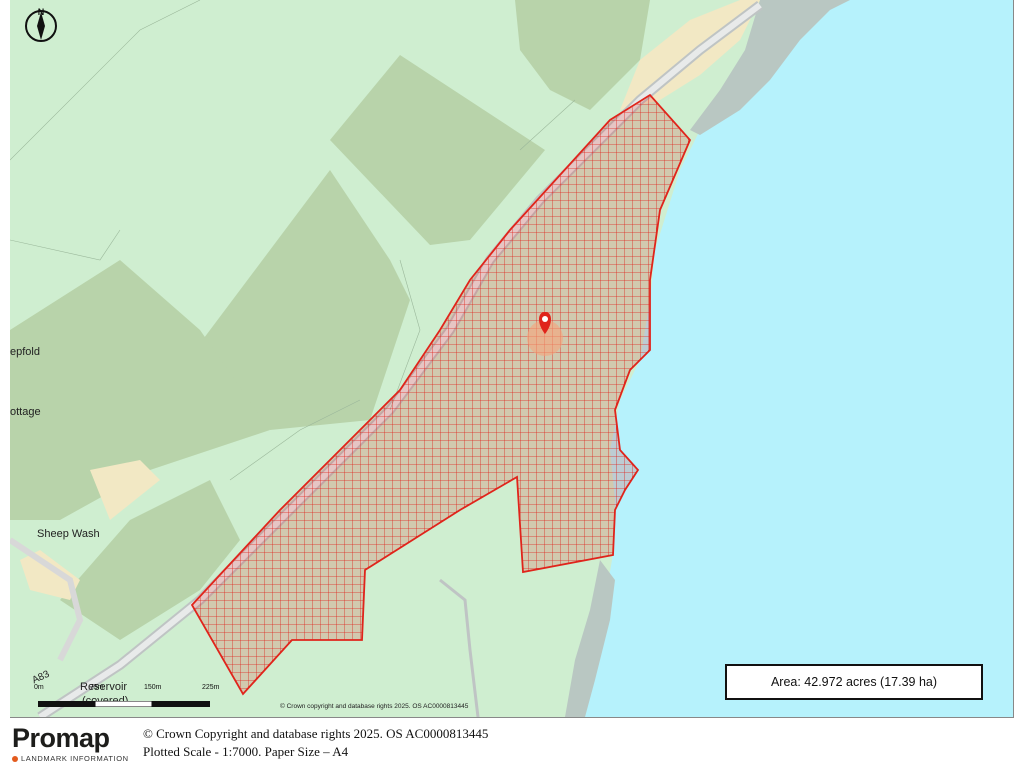 This screenshot has width=1024, height=768. Describe the element at coordinates (97, 687) in the screenshot. I see `scale-tick-75: 75m` at that location.